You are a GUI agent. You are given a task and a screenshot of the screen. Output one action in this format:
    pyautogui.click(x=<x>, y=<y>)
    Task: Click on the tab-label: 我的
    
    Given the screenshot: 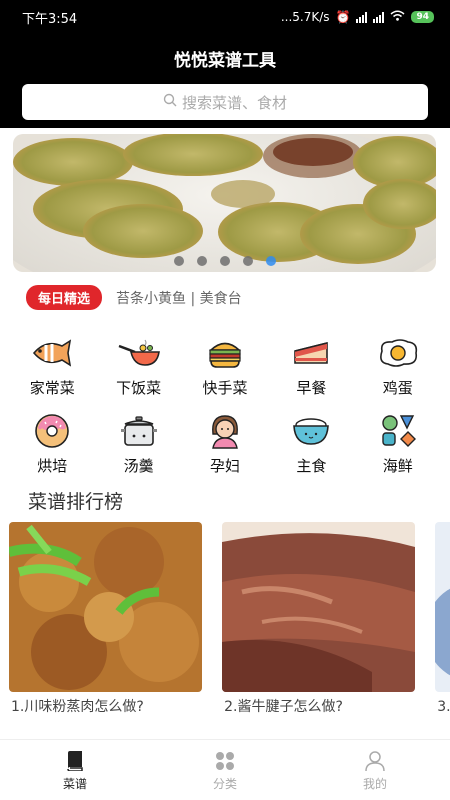 What is the action you would take?
    pyautogui.click(x=374, y=784)
    